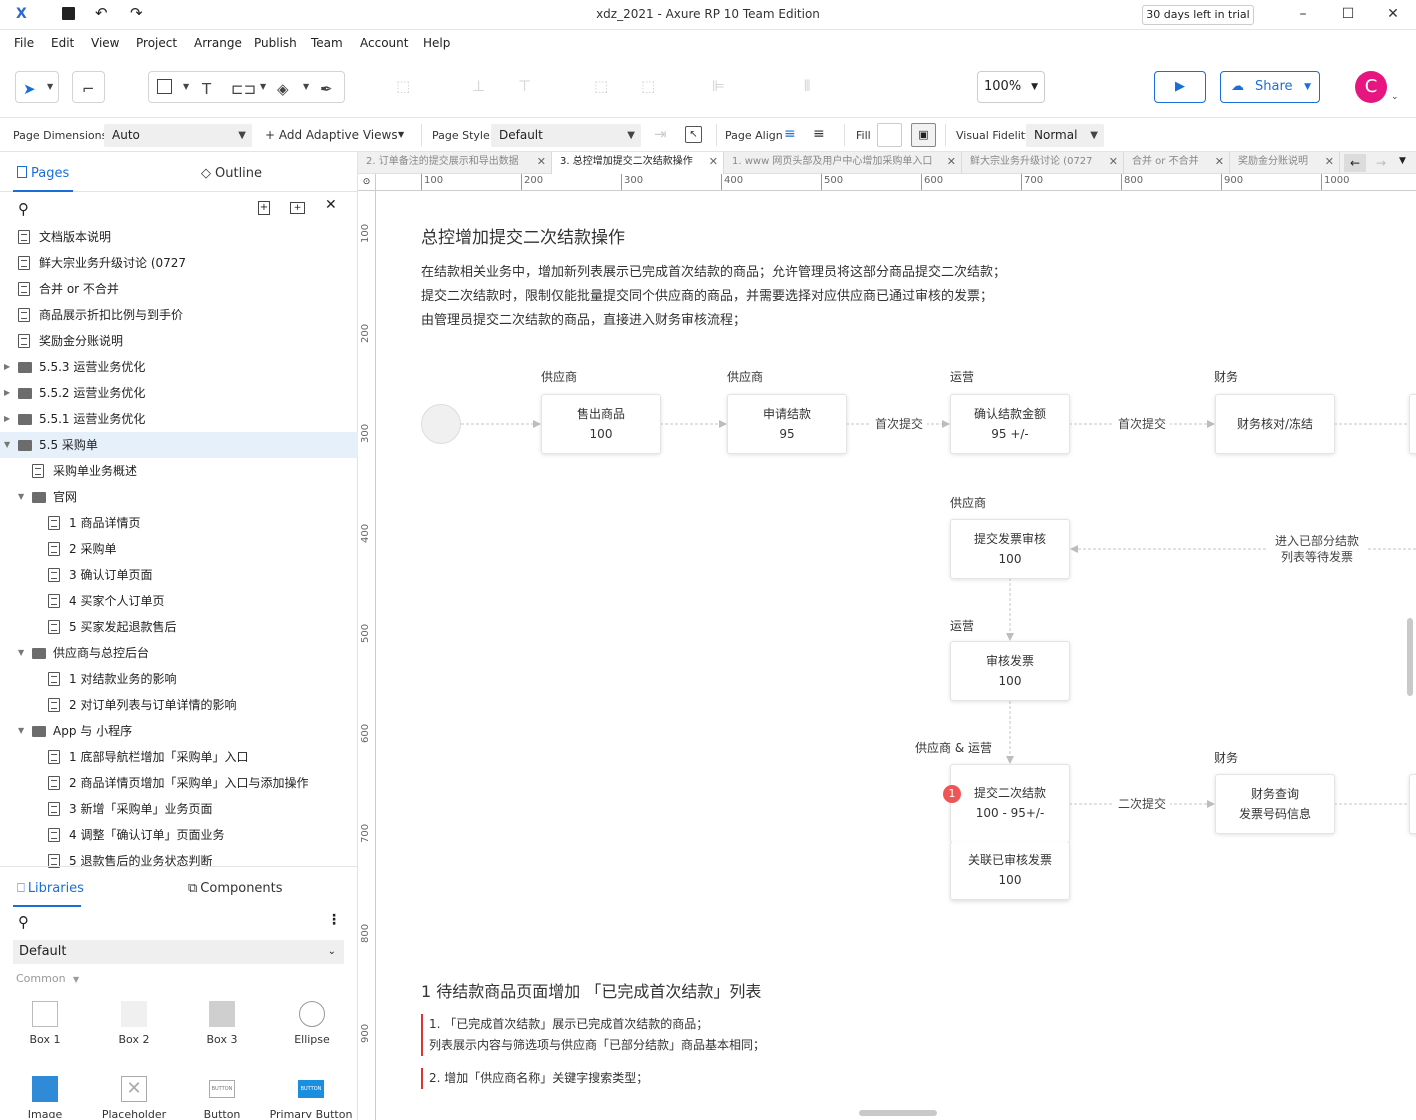 The height and width of the screenshot is (1120, 1416). I want to click on page-tree-item: 2 商品详情页增加「采购单」入口与添加操作, so click(179, 783).